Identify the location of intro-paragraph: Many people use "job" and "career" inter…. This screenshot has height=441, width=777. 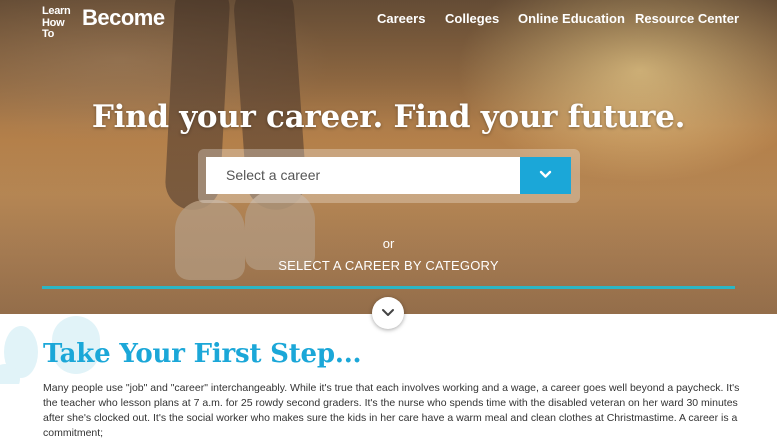
(391, 410).